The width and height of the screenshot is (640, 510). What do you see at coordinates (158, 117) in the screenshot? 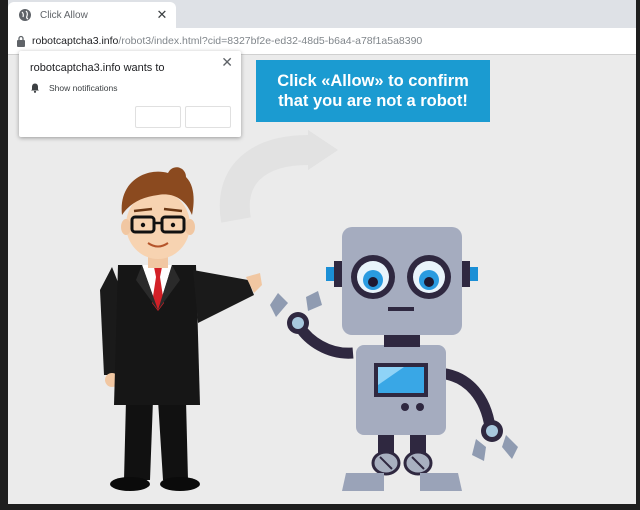
I see `allow-button: Allow` at bounding box center [158, 117].